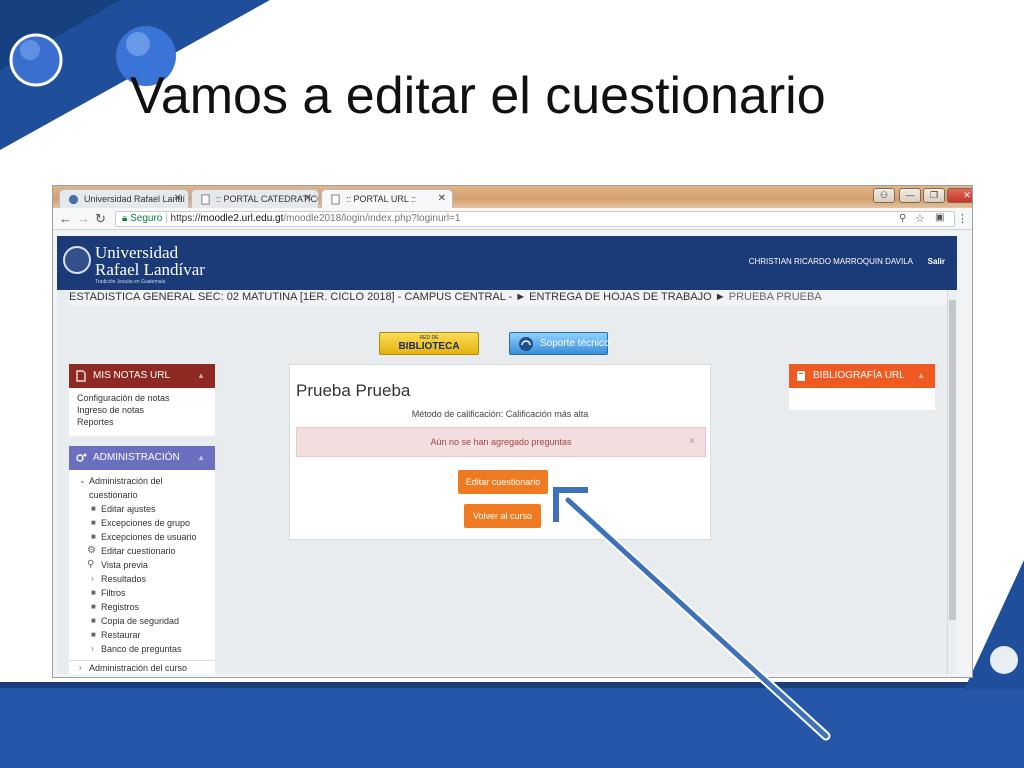 This screenshot has width=1024, height=768. Describe the element at coordinates (959, 195) in the screenshot. I see `window-close-icon: ✕` at that location.